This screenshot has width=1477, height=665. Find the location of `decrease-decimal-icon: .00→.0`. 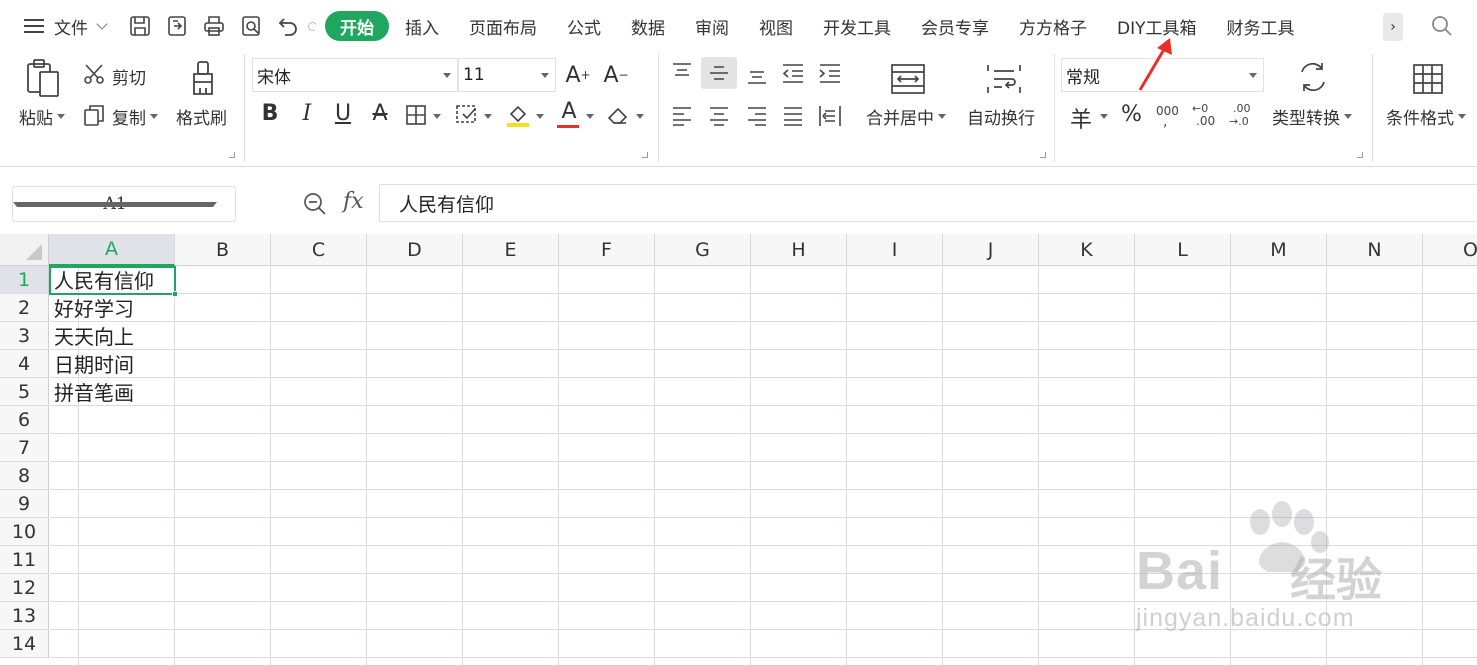

decrease-decimal-icon: .00→.0 is located at coordinates (1243, 114).